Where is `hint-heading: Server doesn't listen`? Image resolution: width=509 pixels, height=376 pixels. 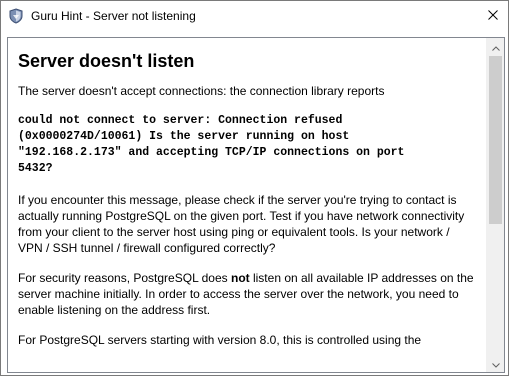
hint-heading: Server doesn't listen is located at coordinates (106, 61).